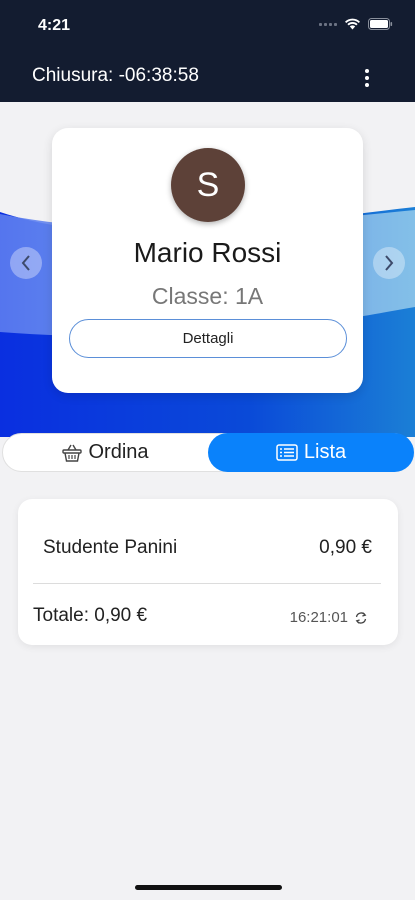 The height and width of the screenshot is (900, 415). I want to click on battery-icon, so click(380, 24).